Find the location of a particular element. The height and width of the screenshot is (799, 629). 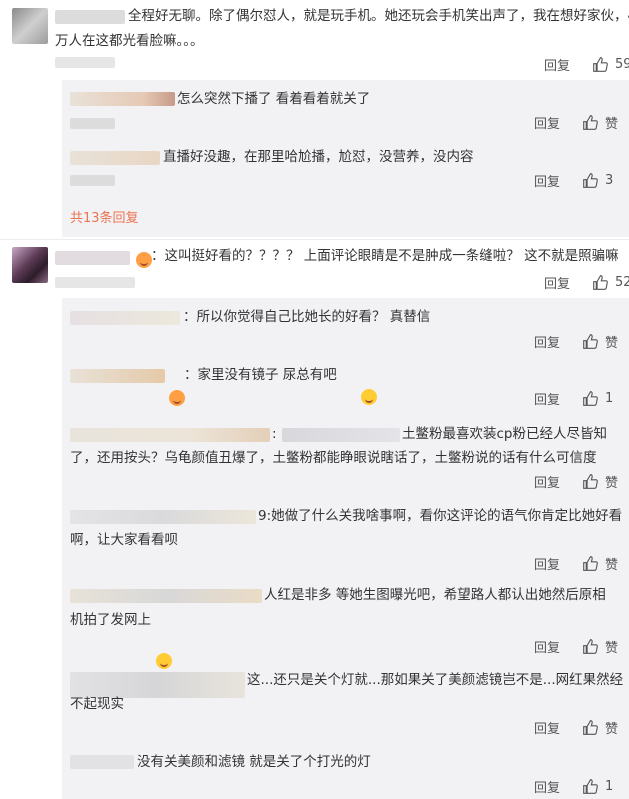

like-count: 59 is located at coordinates (622, 64).